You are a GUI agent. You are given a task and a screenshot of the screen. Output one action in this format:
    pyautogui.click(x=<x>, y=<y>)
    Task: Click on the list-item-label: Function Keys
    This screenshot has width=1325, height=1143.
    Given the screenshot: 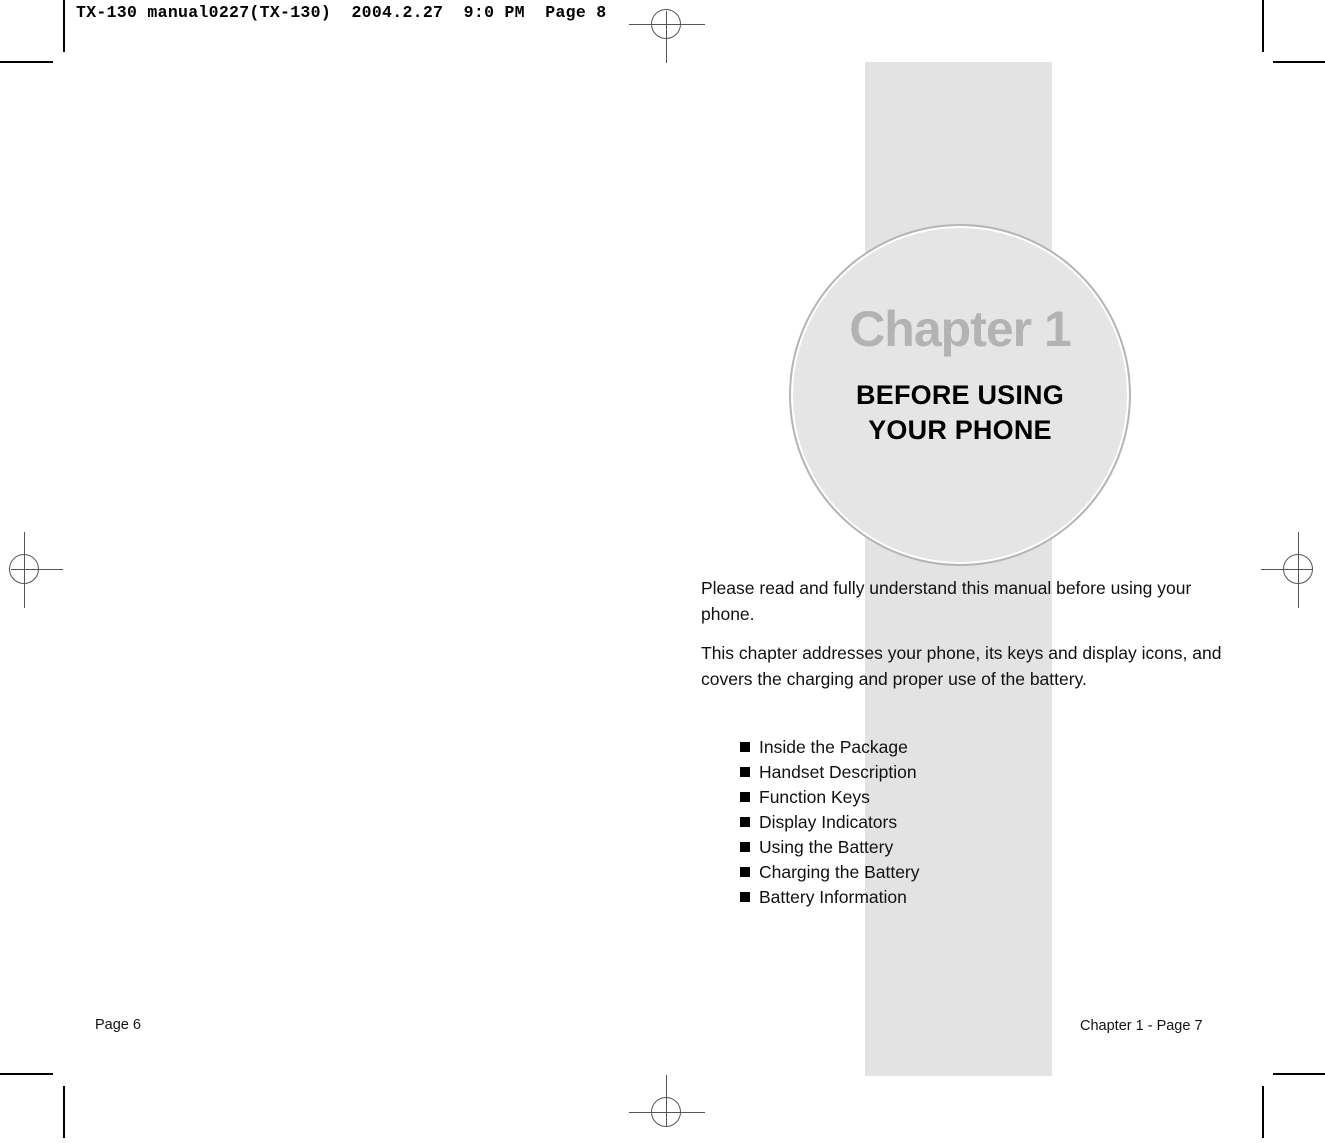 What is the action you would take?
    pyautogui.click(x=814, y=797)
    